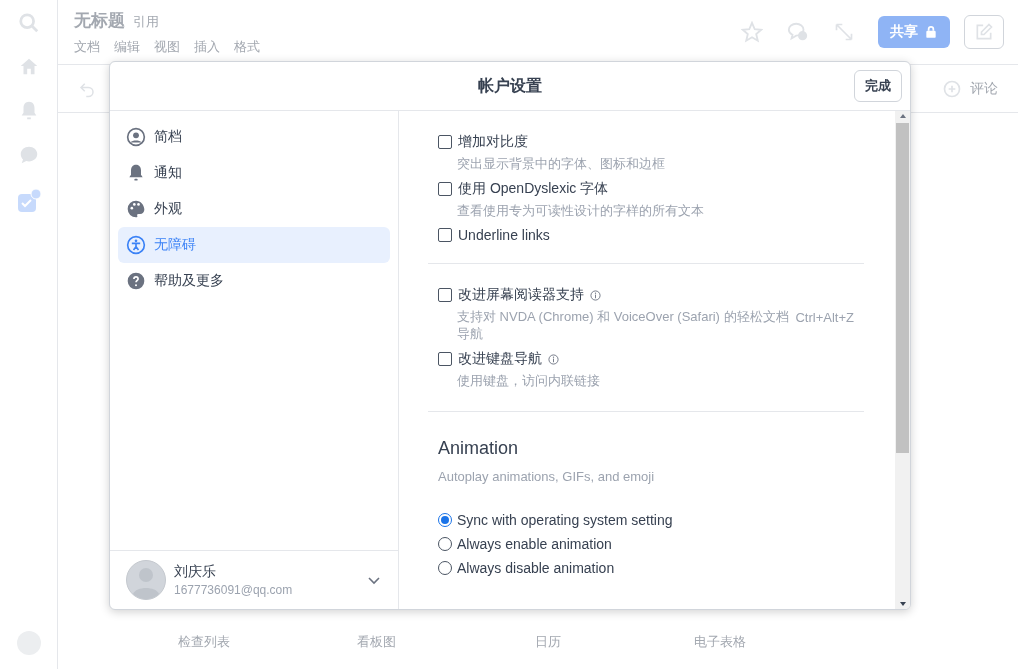  What do you see at coordinates (189, 281) in the screenshot?
I see `nav-label: 帮助及更多` at bounding box center [189, 281].